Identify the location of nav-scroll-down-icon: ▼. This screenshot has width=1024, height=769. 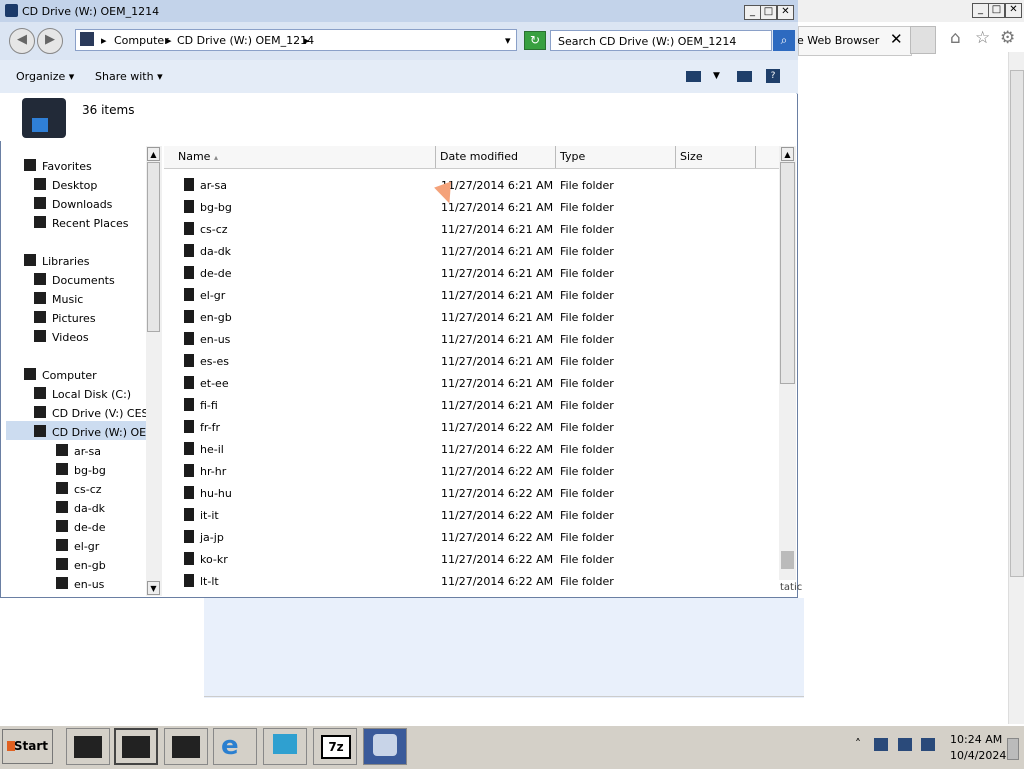
(153, 588).